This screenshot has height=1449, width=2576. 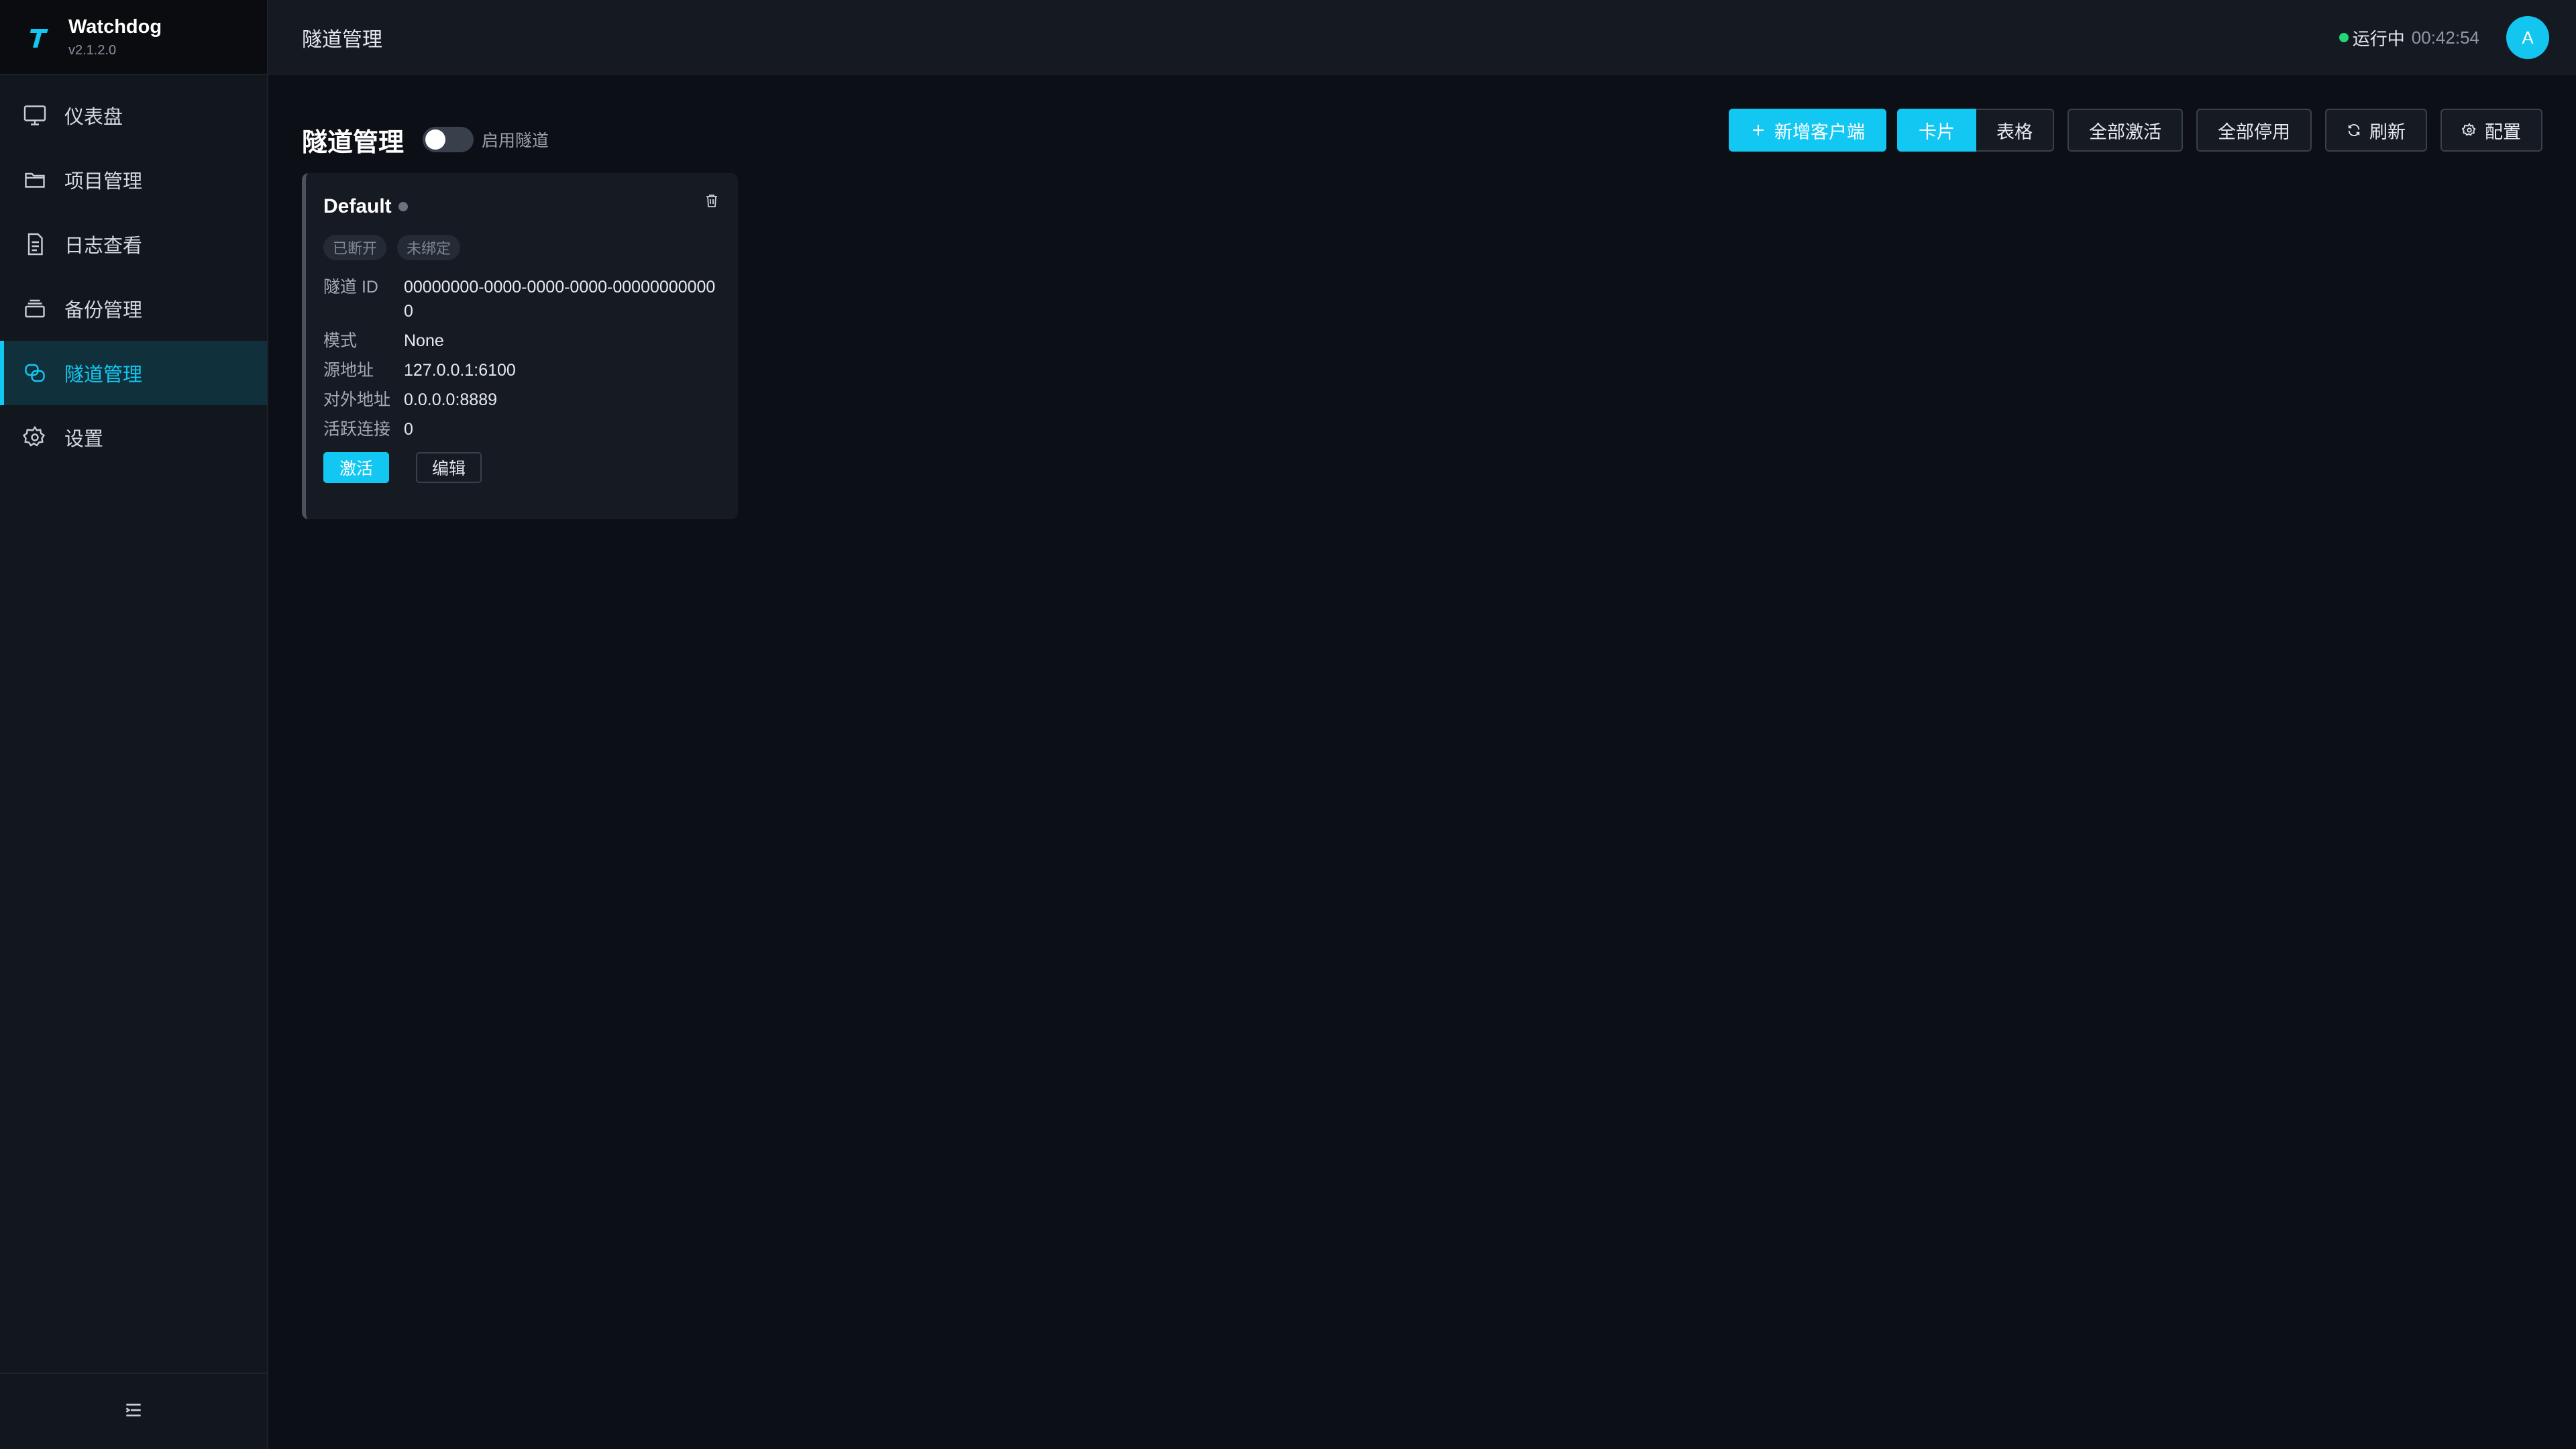 What do you see at coordinates (103, 310) in the screenshot?
I see `sidebar-item-label: 备份管理` at bounding box center [103, 310].